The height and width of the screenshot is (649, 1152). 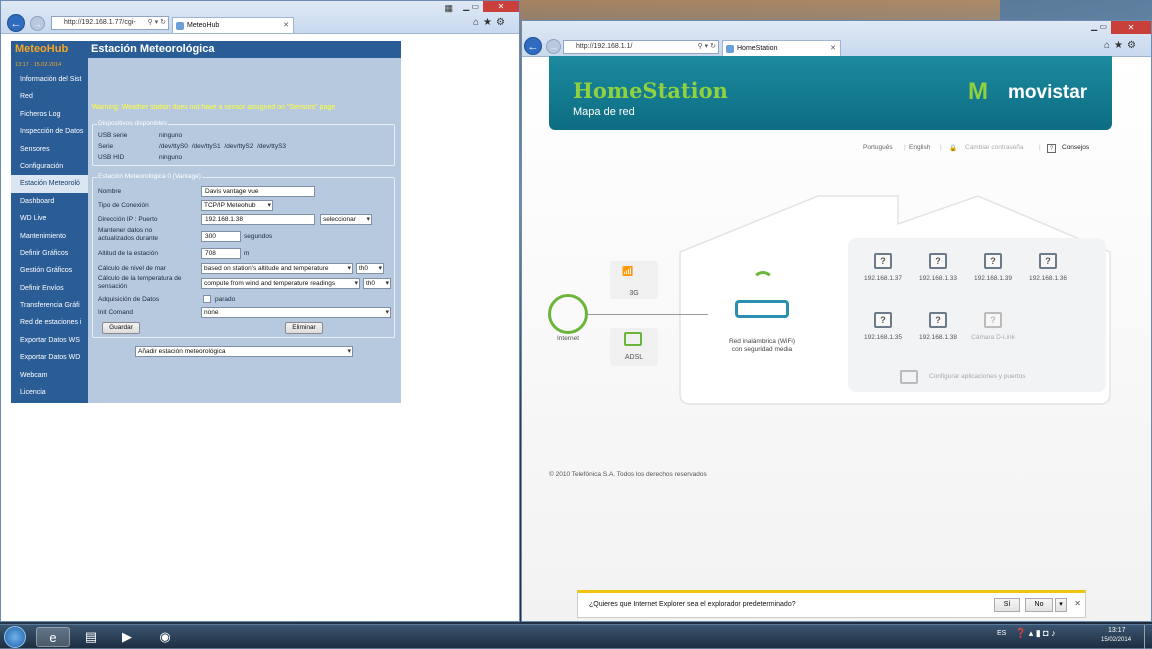 What do you see at coordinates (49, 131) in the screenshot?
I see `sidebar-item: Inspección de Datos` at bounding box center [49, 131].